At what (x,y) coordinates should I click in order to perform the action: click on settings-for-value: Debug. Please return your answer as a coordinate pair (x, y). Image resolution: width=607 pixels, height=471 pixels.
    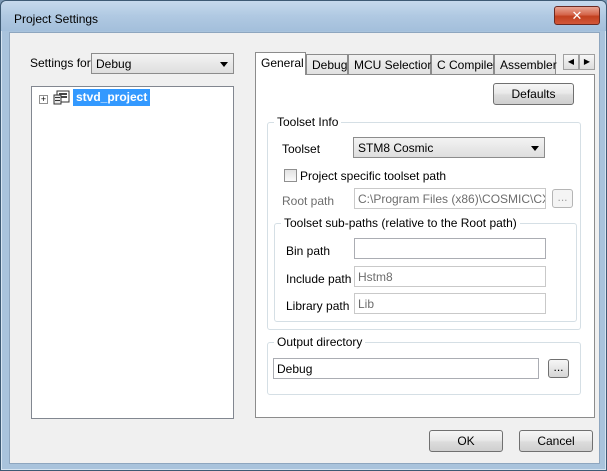
    Looking at the image, I should click on (114, 64).